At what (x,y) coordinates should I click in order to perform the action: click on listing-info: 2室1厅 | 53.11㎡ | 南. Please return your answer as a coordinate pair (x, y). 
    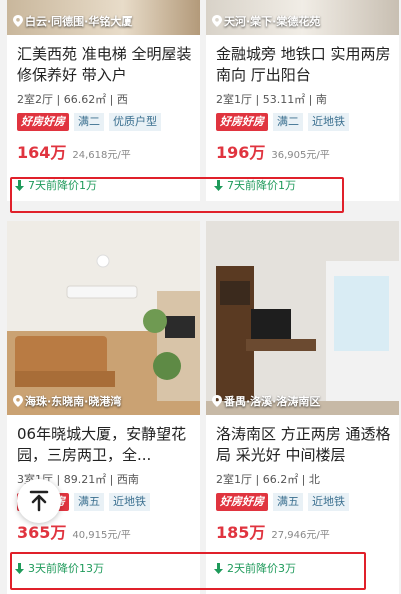
    Looking at the image, I should click on (271, 99).